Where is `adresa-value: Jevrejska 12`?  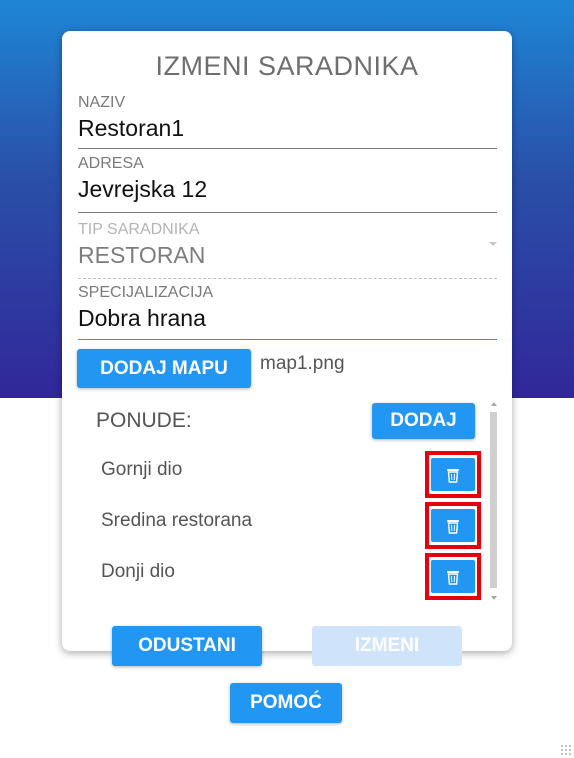 adresa-value: Jevrejska 12 is located at coordinates (287, 189).